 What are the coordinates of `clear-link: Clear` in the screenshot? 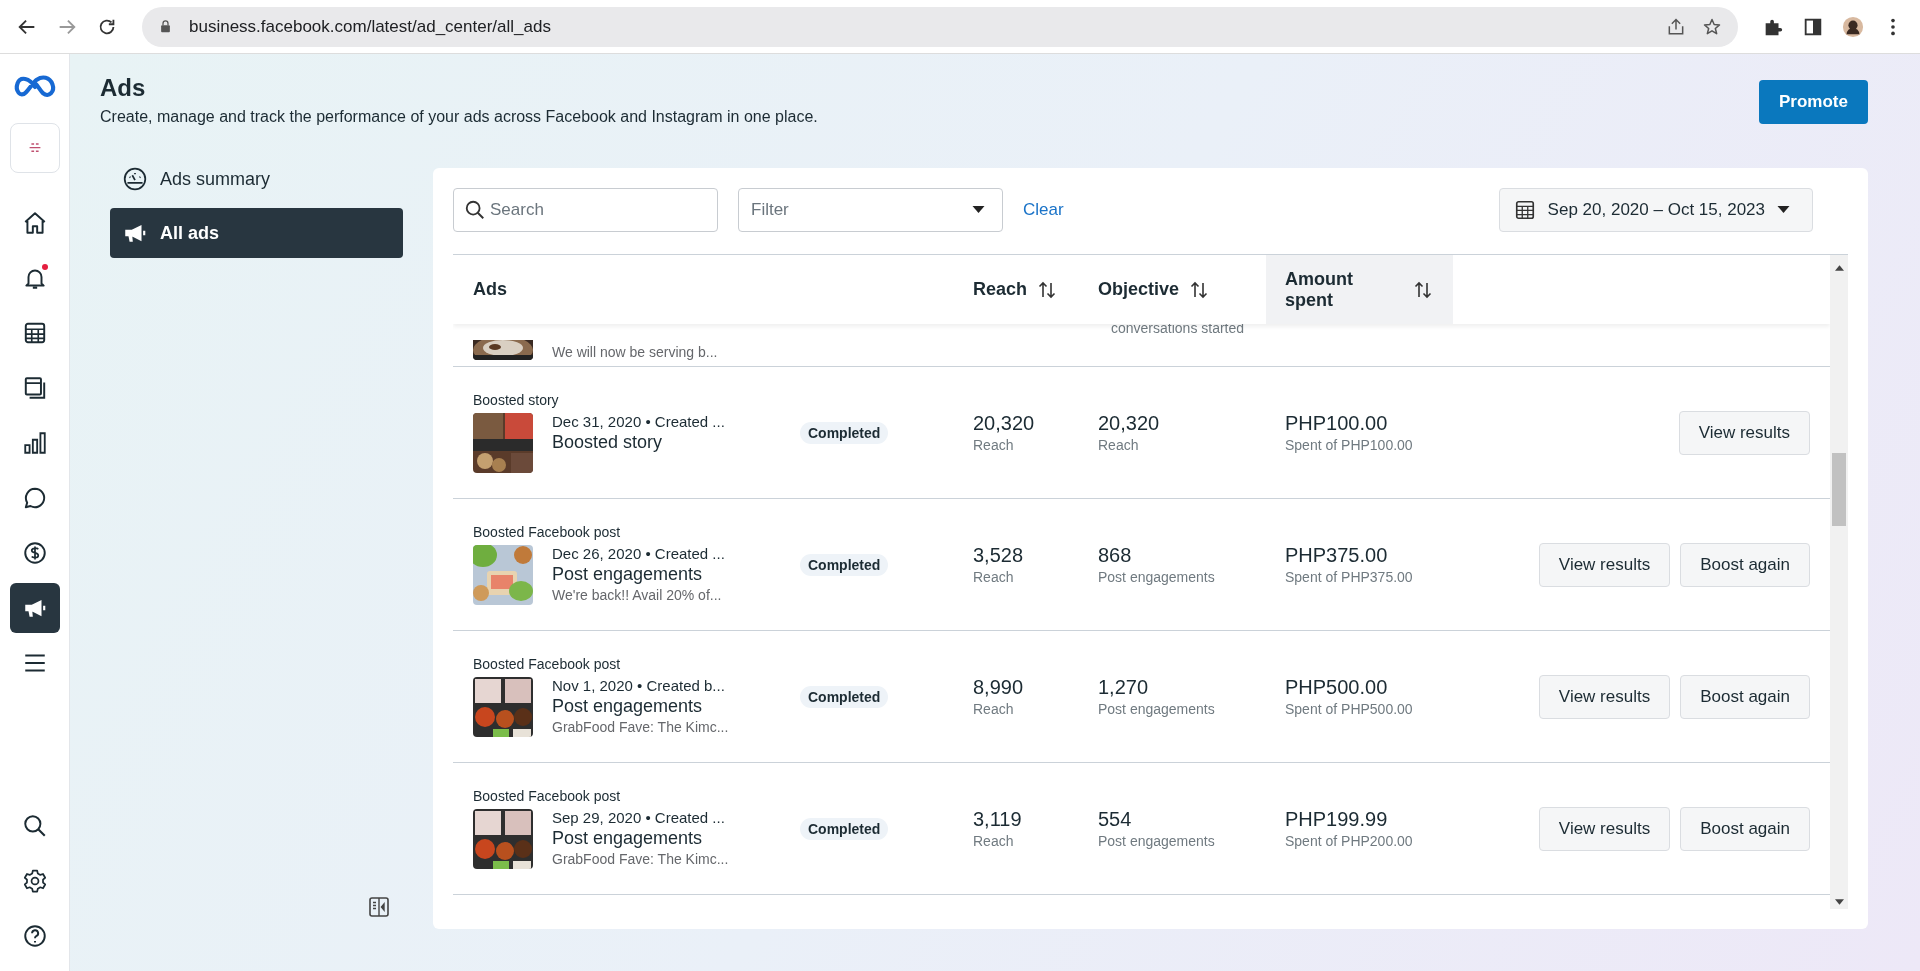 It's located at (1043, 210).